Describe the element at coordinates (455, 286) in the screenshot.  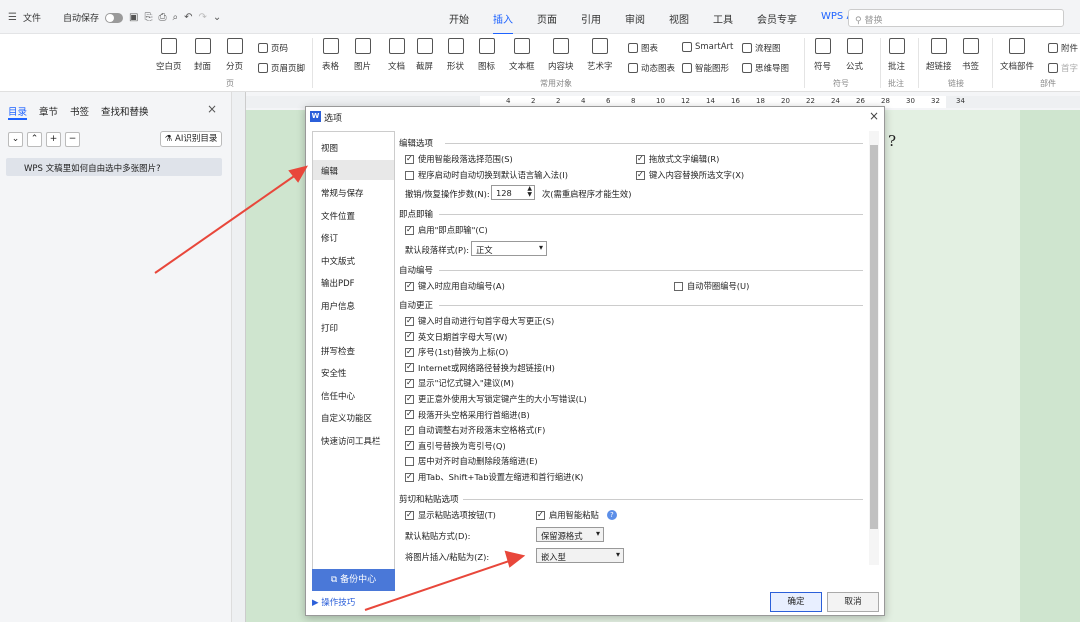
I see `checkbox-auto-numbering: 键入时应用自动编号(A)` at that location.